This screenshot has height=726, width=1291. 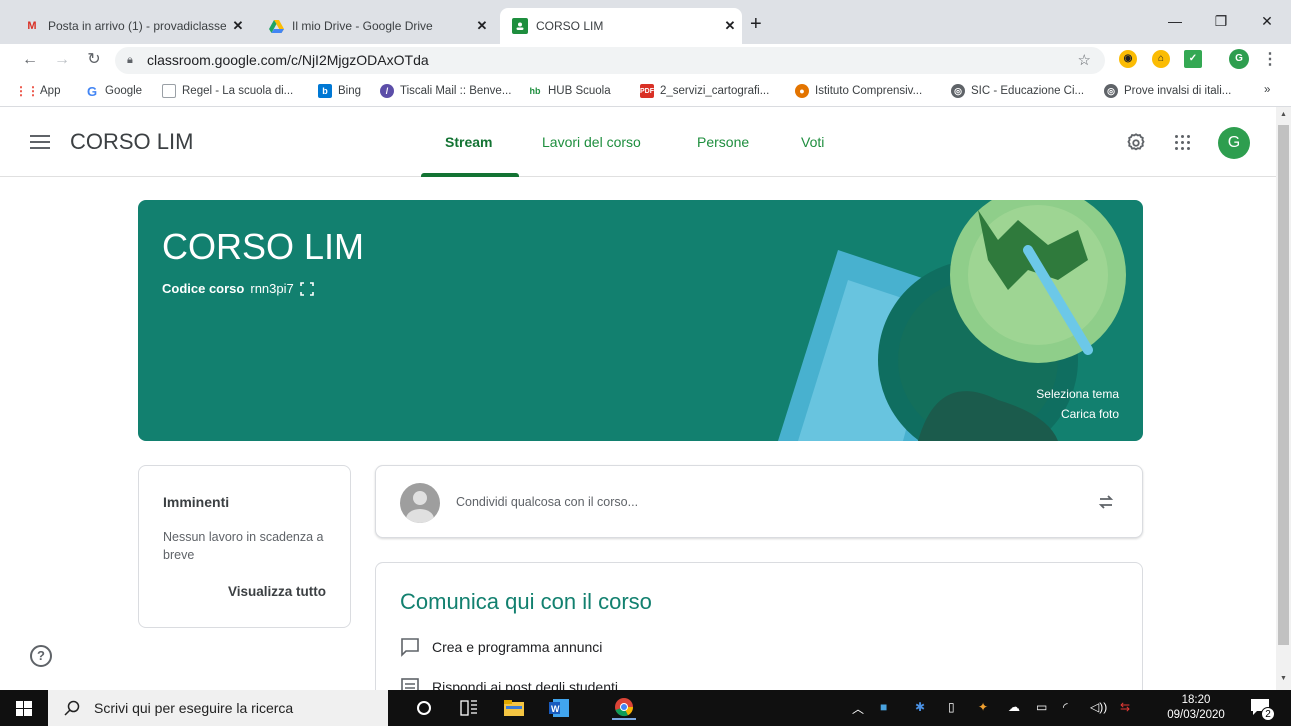 I want to click on extension-check-icon: ✓, so click(x=1193, y=59).